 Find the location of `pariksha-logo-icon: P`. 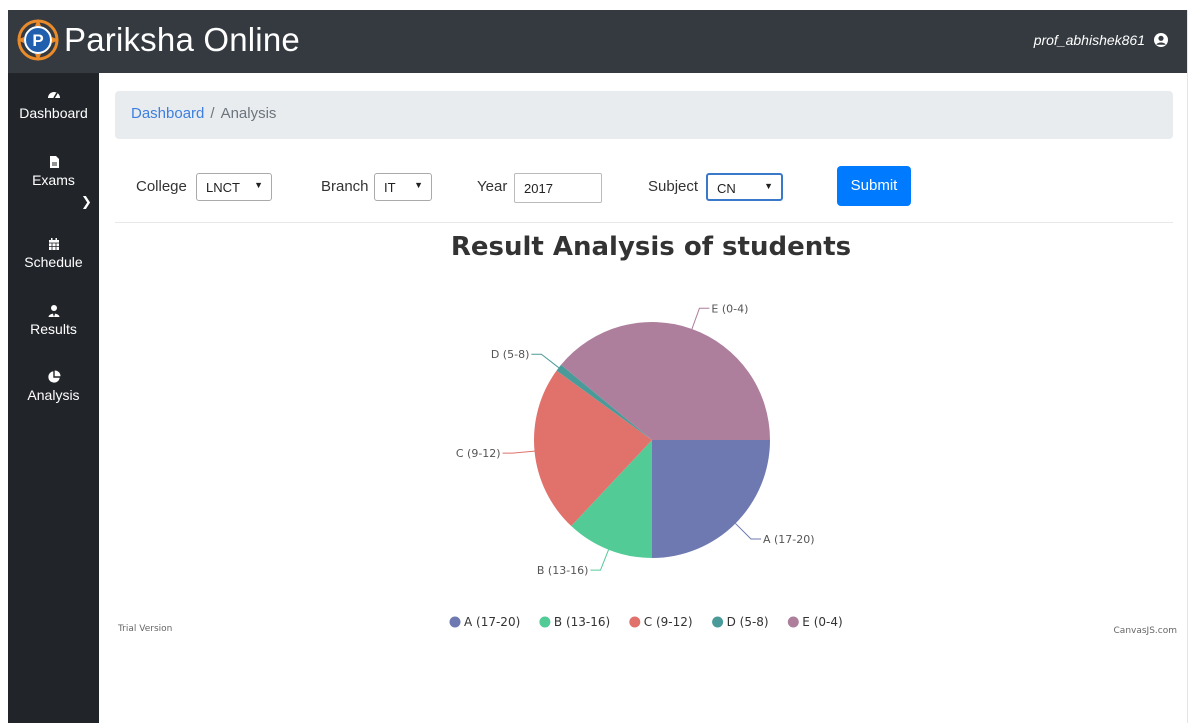

pariksha-logo-icon: P is located at coordinates (38, 40).